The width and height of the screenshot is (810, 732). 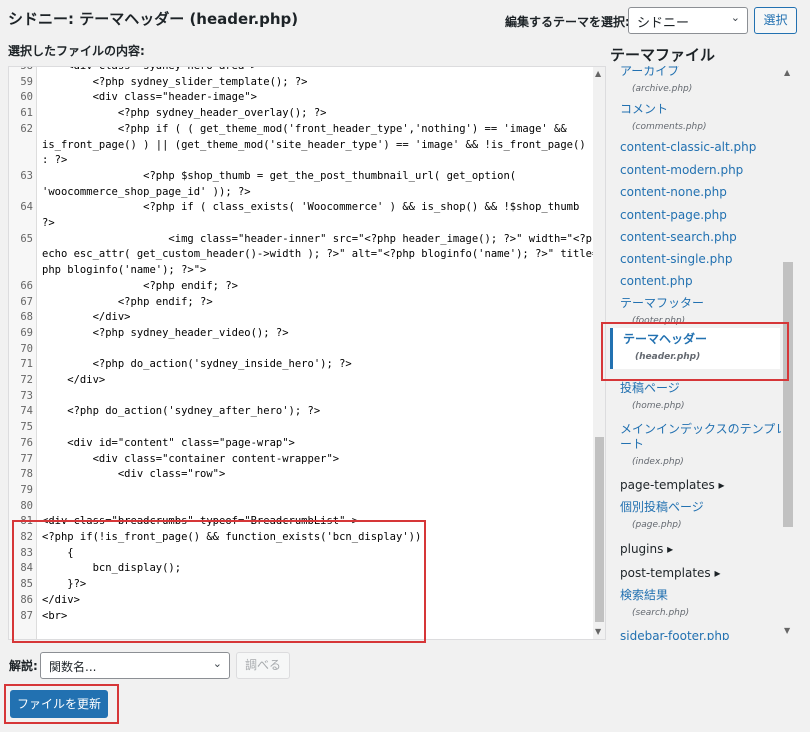 I want to click on file-item-label: sidebar-footer.php, so click(x=675, y=634).